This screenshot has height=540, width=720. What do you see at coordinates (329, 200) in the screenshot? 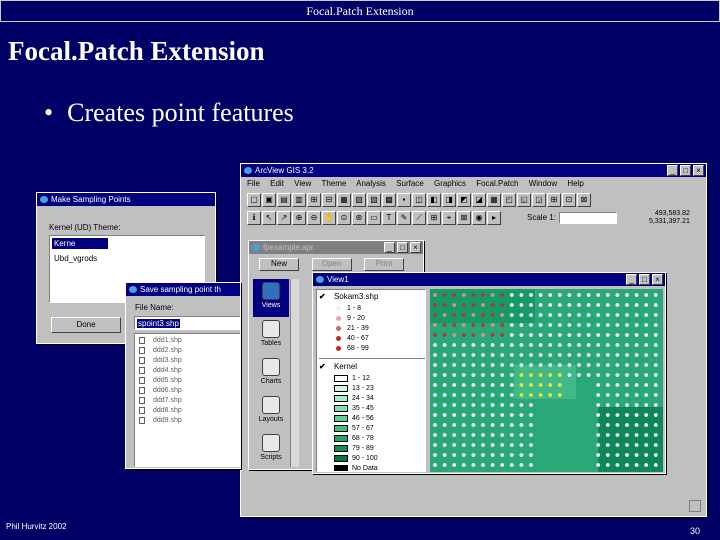
I see `toolbar-button-icon: ⊟` at bounding box center [329, 200].